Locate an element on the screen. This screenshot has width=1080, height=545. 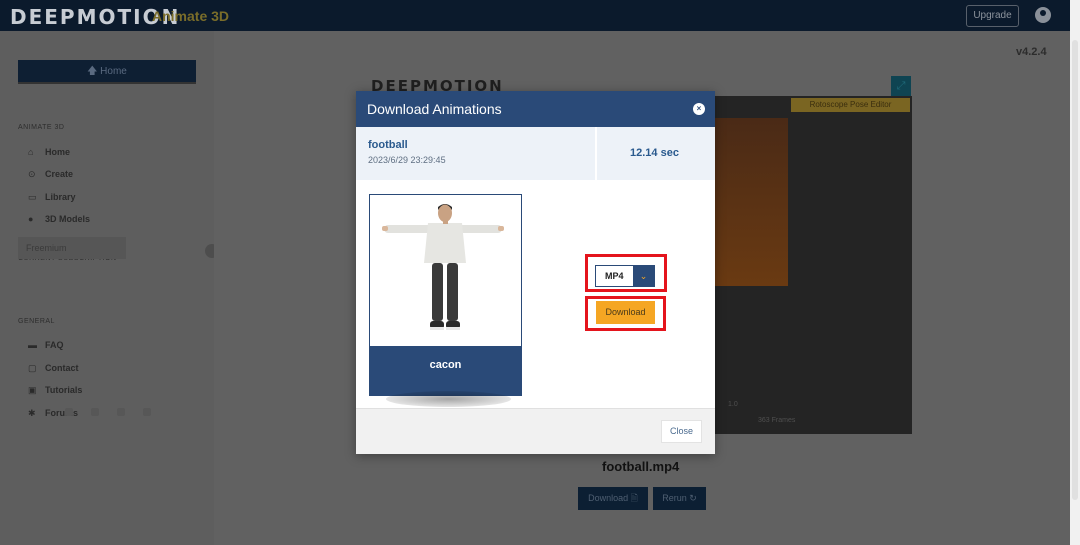
animation-duration: 12.14 sec is located at coordinates (654, 153).